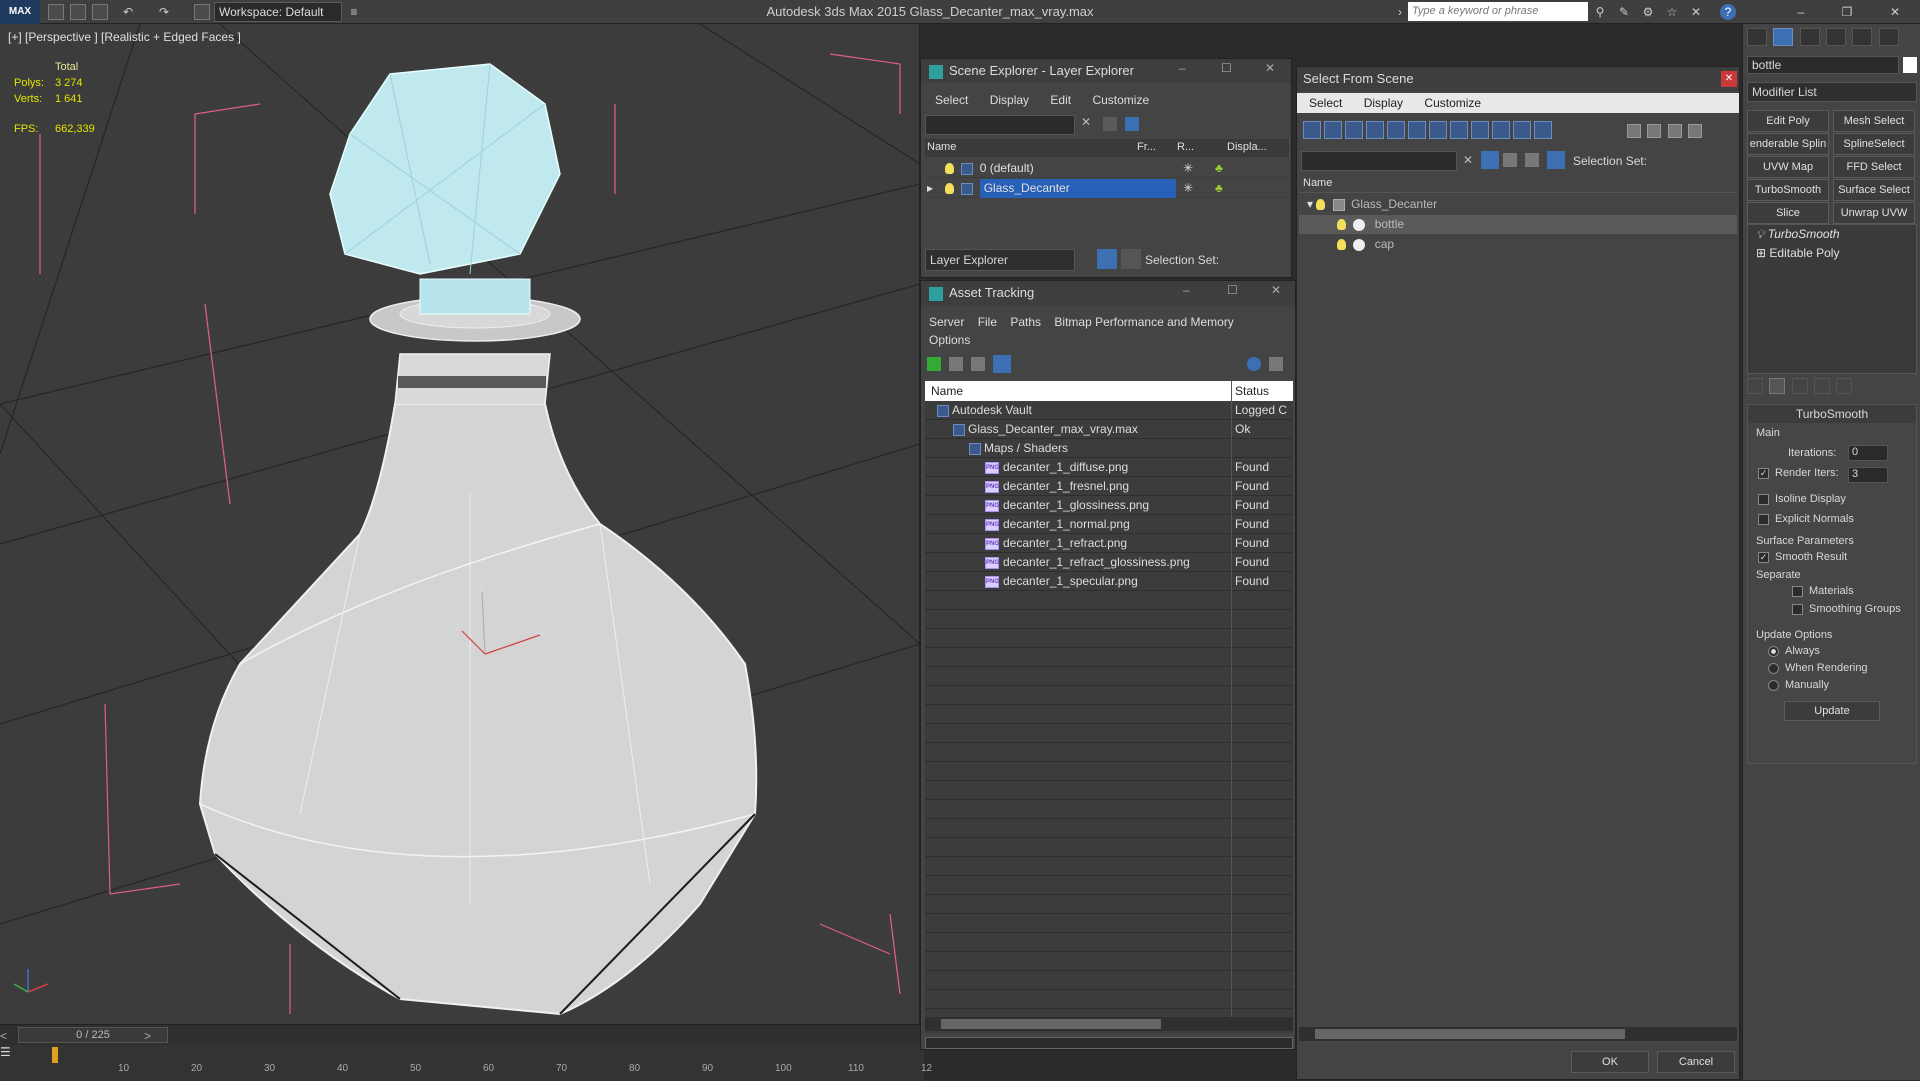 The height and width of the screenshot is (1081, 1920). I want to click on close-icon: ✕, so click(1729, 79).